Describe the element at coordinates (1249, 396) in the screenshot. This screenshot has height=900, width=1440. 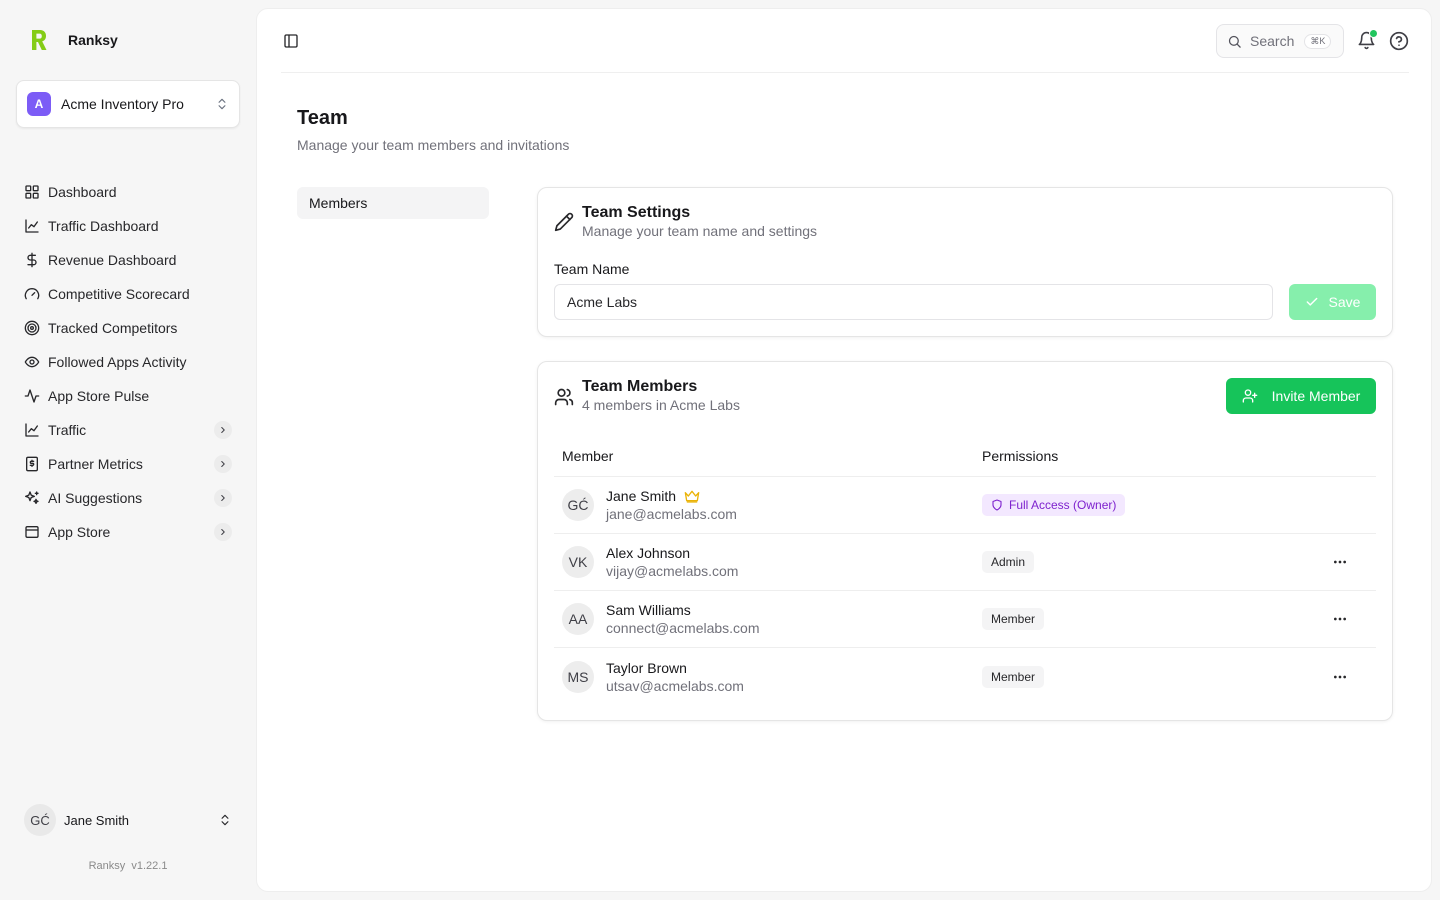
I see `user-plus-icon` at that location.